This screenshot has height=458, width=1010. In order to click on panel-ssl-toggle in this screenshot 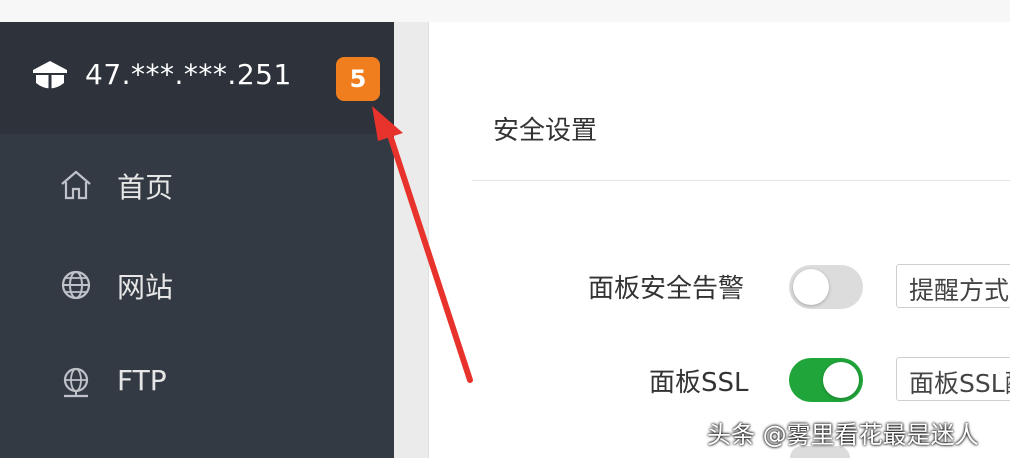, I will do `click(826, 380)`.